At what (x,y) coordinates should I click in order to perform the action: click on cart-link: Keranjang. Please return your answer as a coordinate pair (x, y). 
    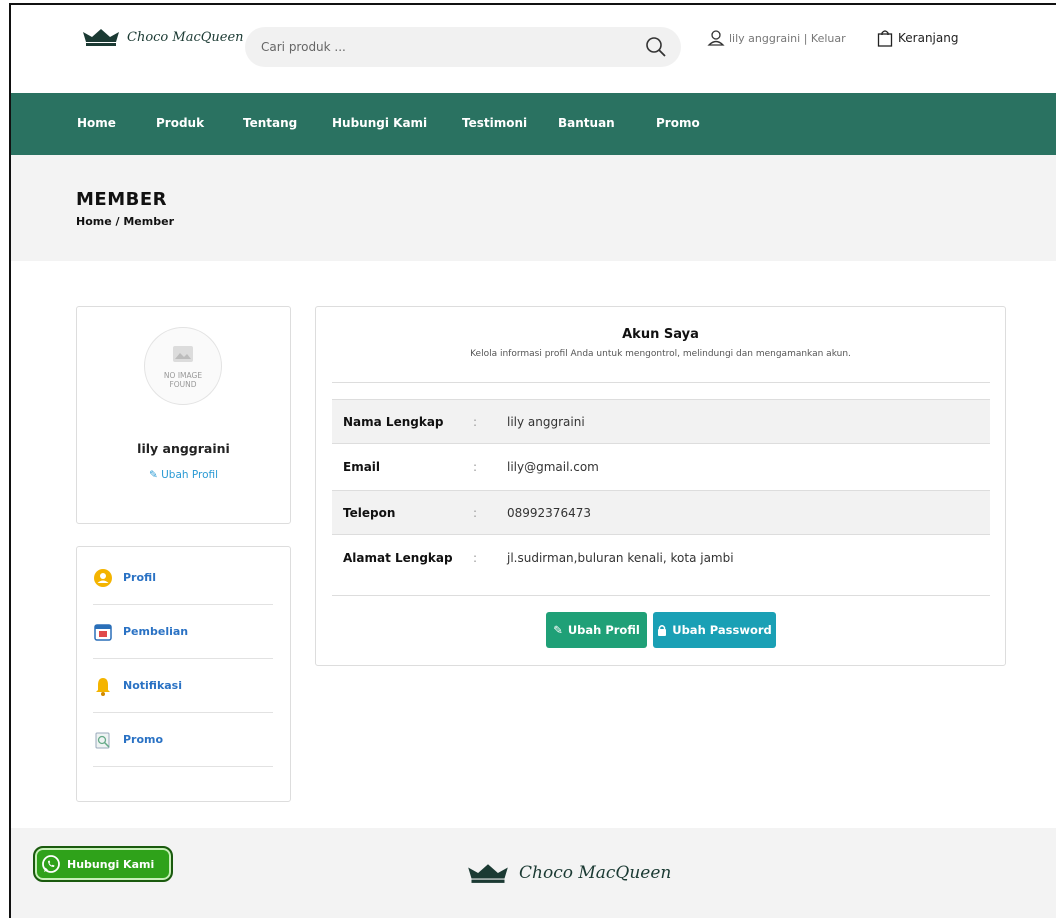
    Looking at the image, I should click on (917, 38).